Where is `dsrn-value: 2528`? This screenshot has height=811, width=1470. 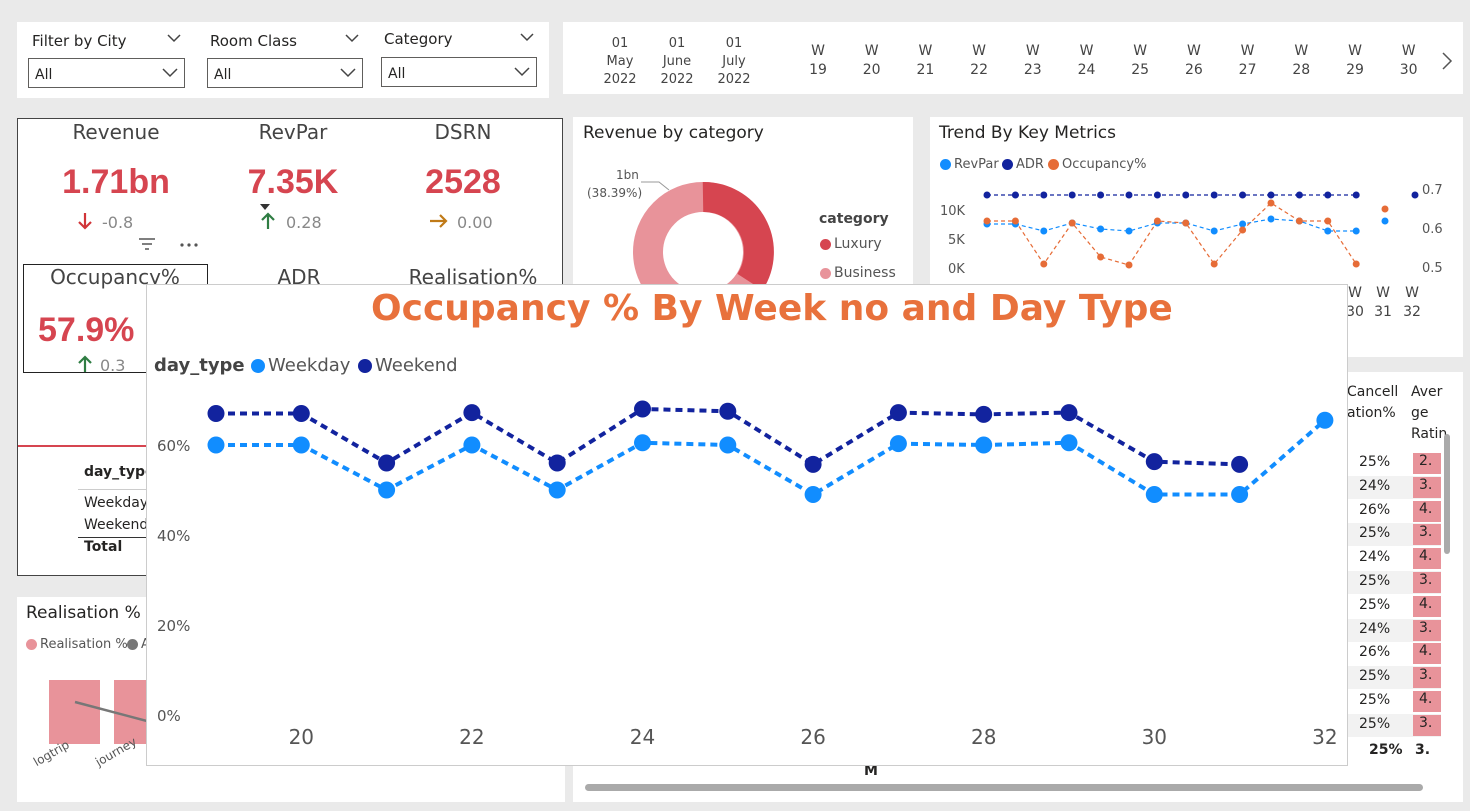
dsrn-value: 2528 is located at coordinates (463, 182).